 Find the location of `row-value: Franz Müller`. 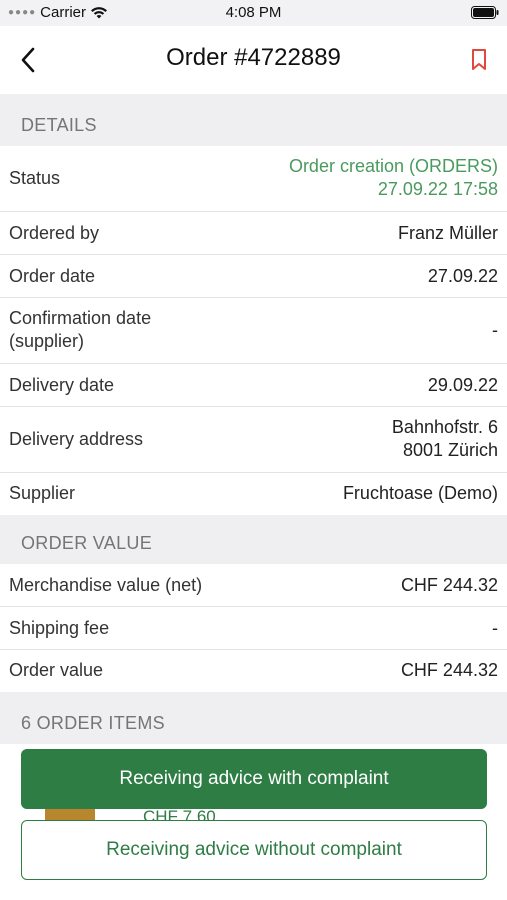

row-value: Franz Müller is located at coordinates (447, 233).